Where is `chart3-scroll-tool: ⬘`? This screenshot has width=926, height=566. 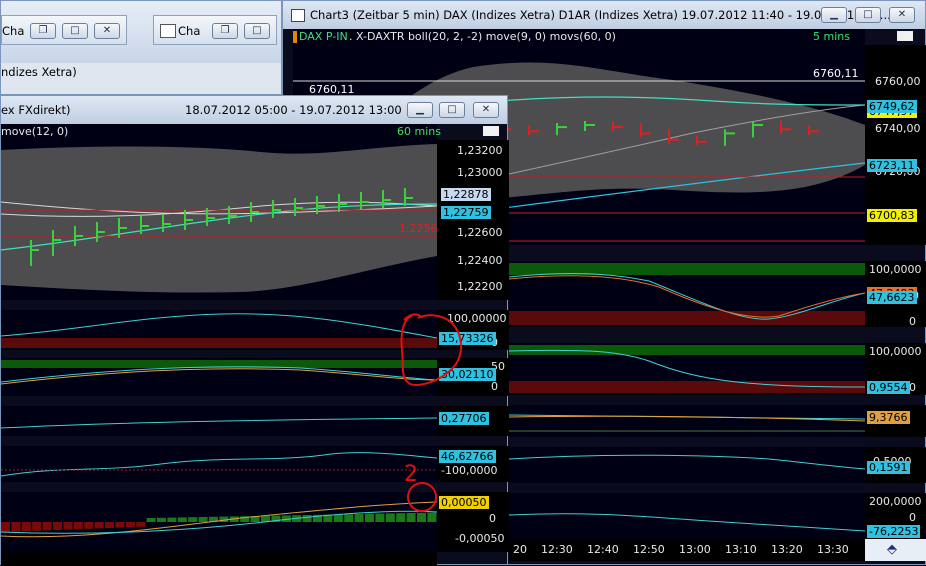
chart3-scroll-tool: ⬘ is located at coordinates (895, 550).